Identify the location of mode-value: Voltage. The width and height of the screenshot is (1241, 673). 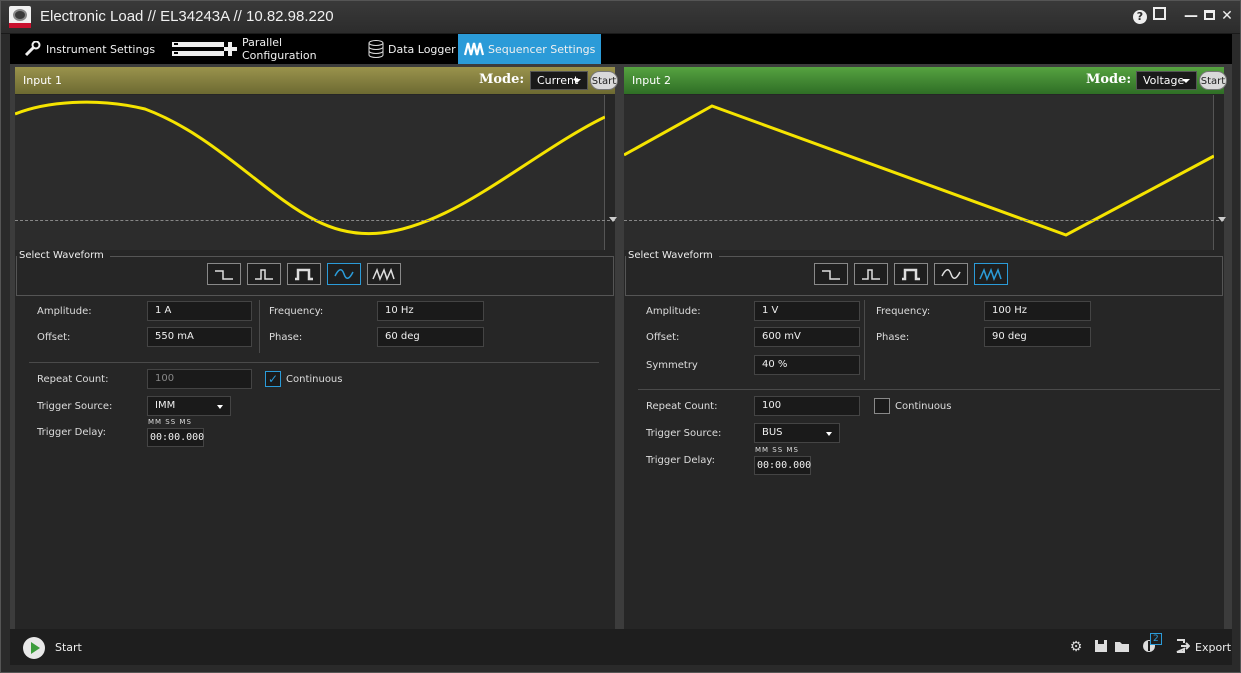
(1164, 80).